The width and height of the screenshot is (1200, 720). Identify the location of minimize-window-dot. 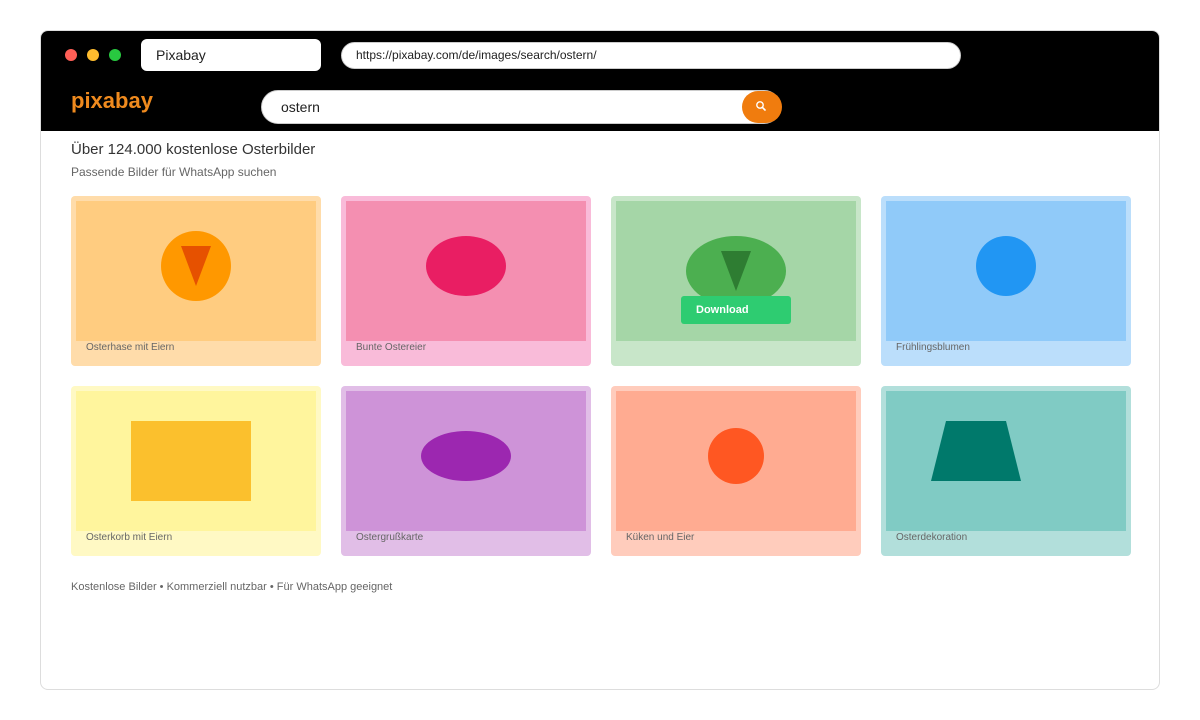
(93, 55).